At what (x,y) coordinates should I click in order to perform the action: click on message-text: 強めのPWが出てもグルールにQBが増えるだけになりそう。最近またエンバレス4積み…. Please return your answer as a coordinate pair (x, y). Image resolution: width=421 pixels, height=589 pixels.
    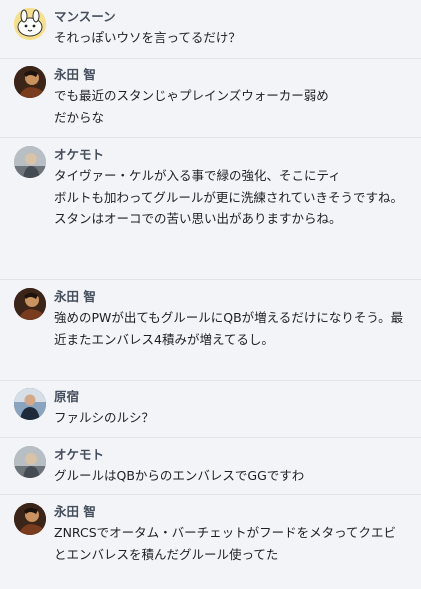
    Looking at the image, I should click on (229, 328).